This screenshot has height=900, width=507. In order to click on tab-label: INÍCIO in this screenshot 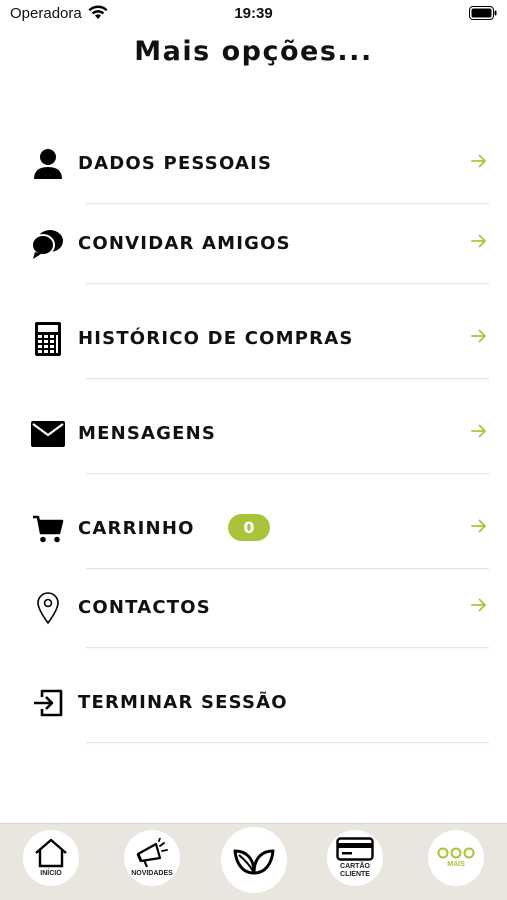, I will do `click(51, 873)`.